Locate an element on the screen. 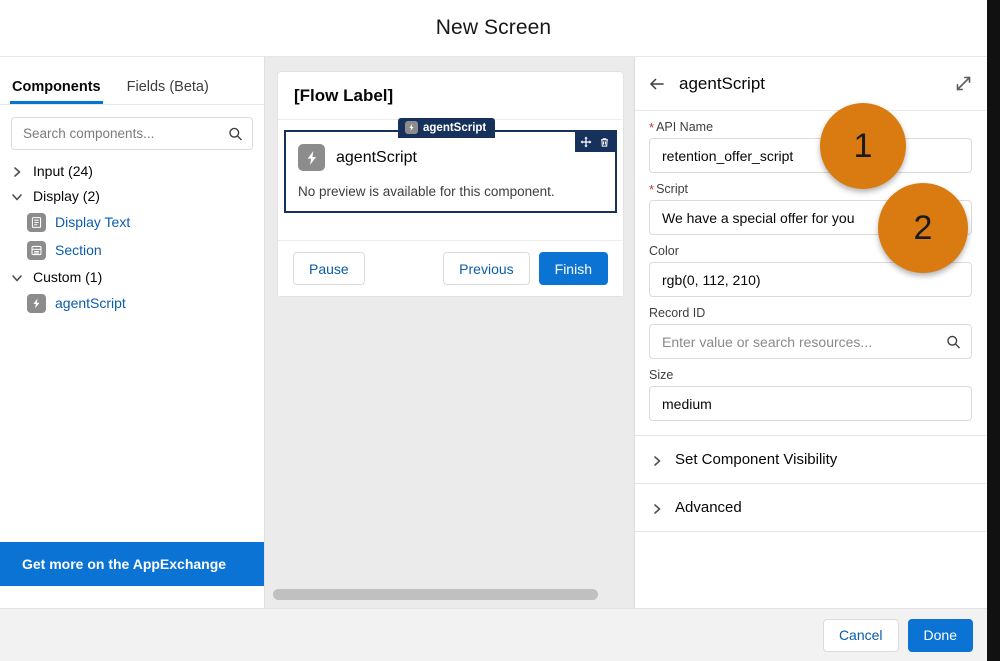 The height and width of the screenshot is (661, 1000). scrollbar-thumb is located at coordinates (435, 594).